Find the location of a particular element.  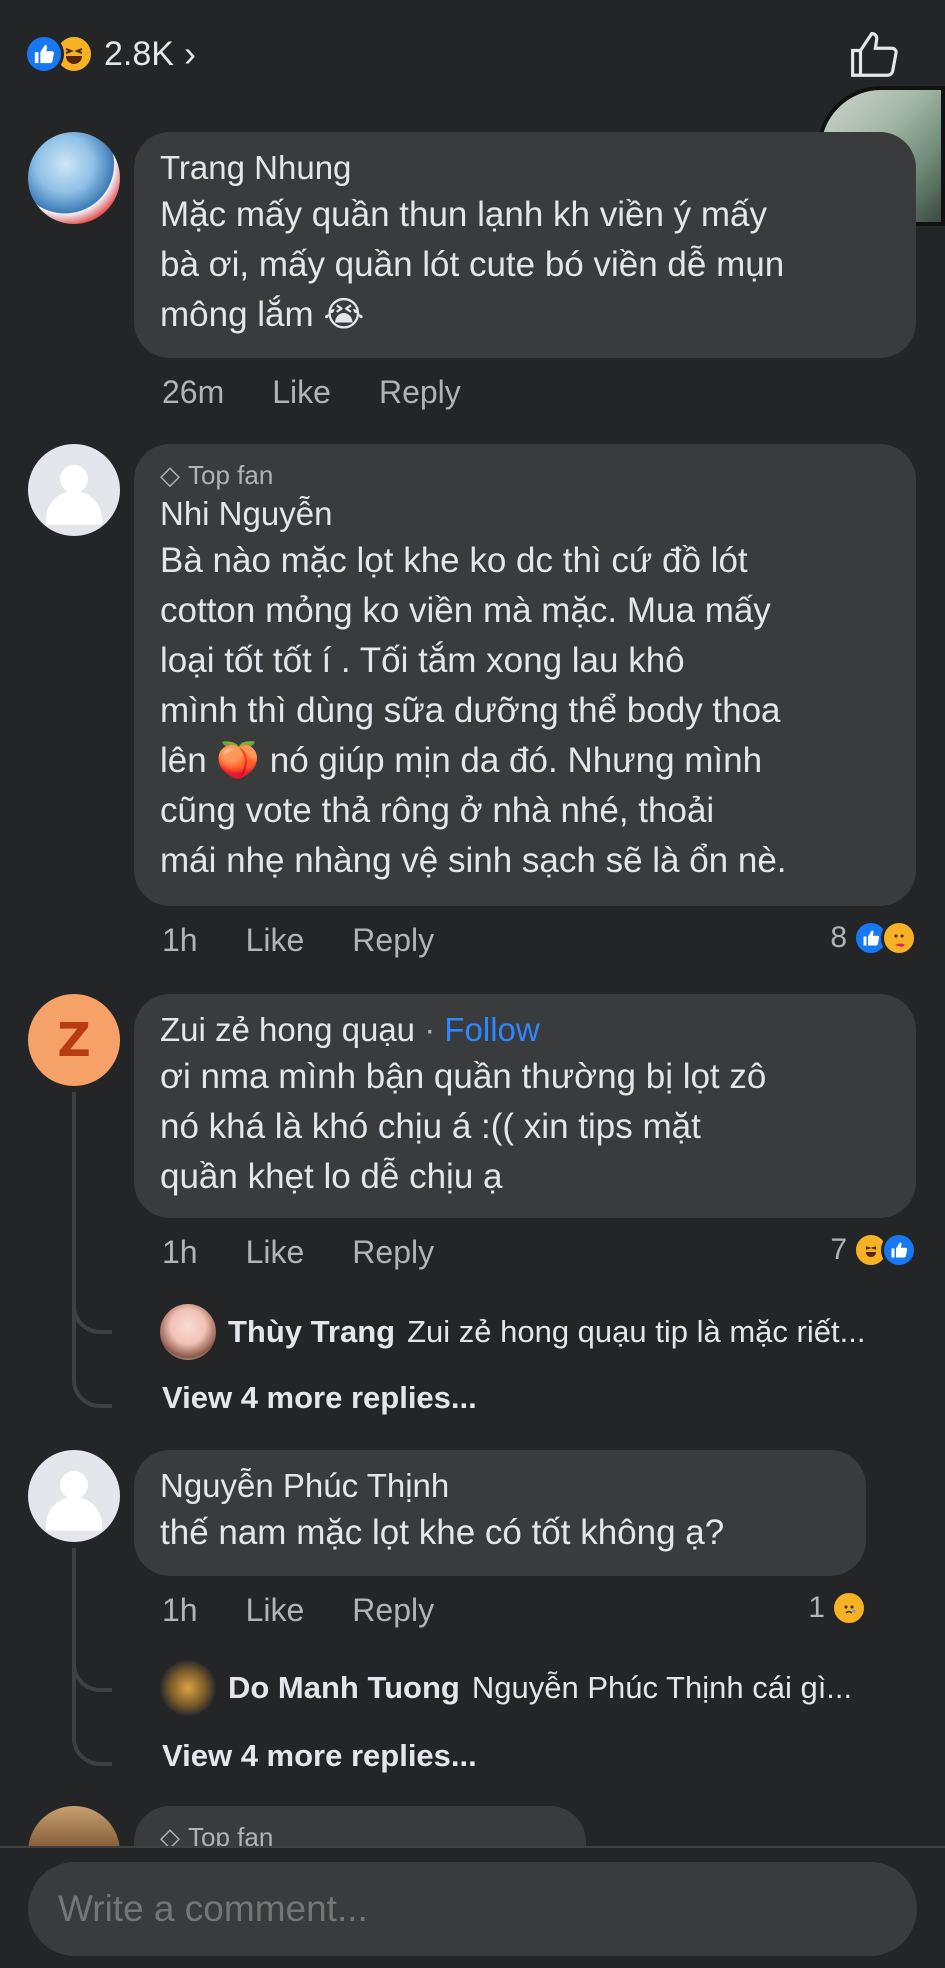

comment-actions: 26m Like Reply is located at coordinates (335, 392).